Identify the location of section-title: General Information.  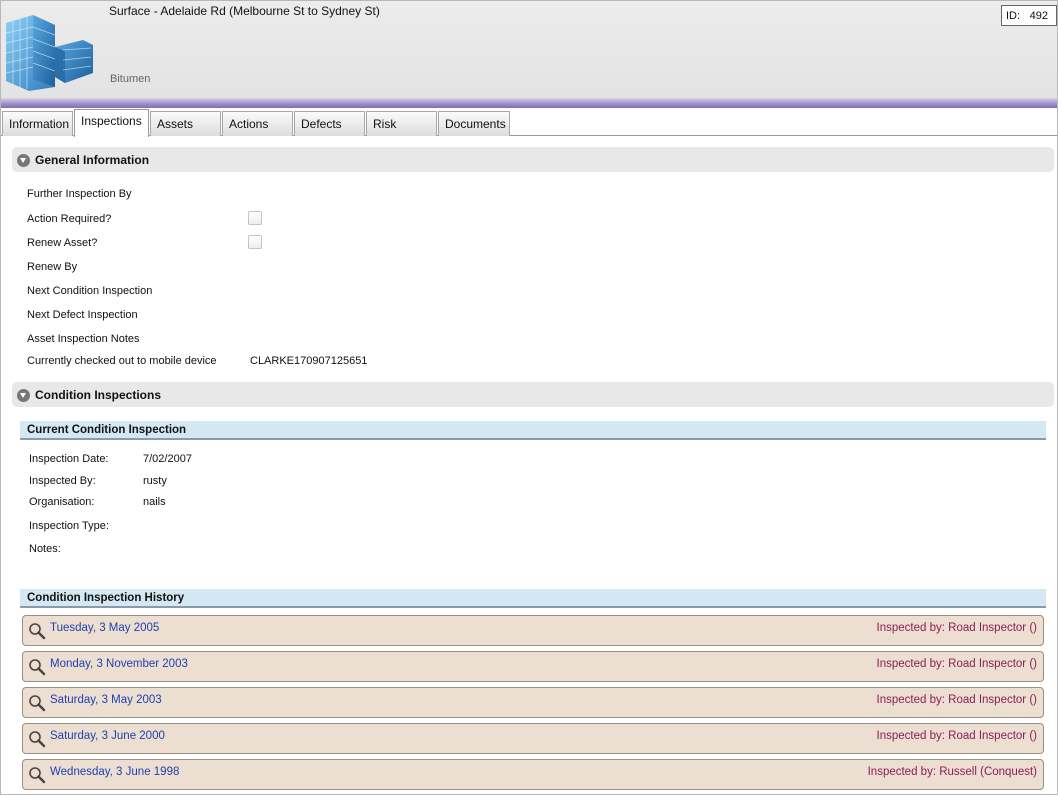
(92, 160).